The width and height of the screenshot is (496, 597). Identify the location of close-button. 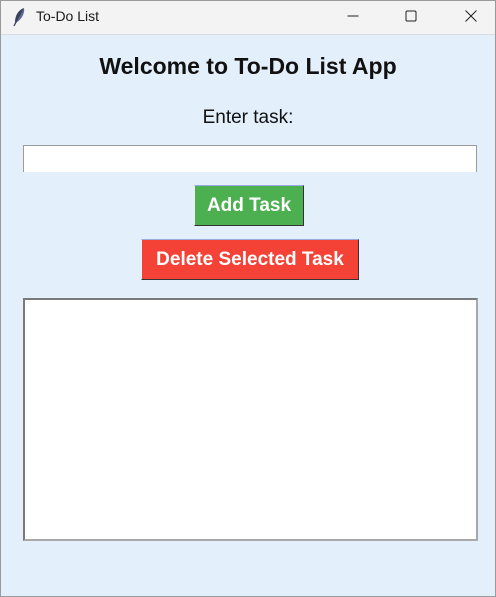
(471, 17).